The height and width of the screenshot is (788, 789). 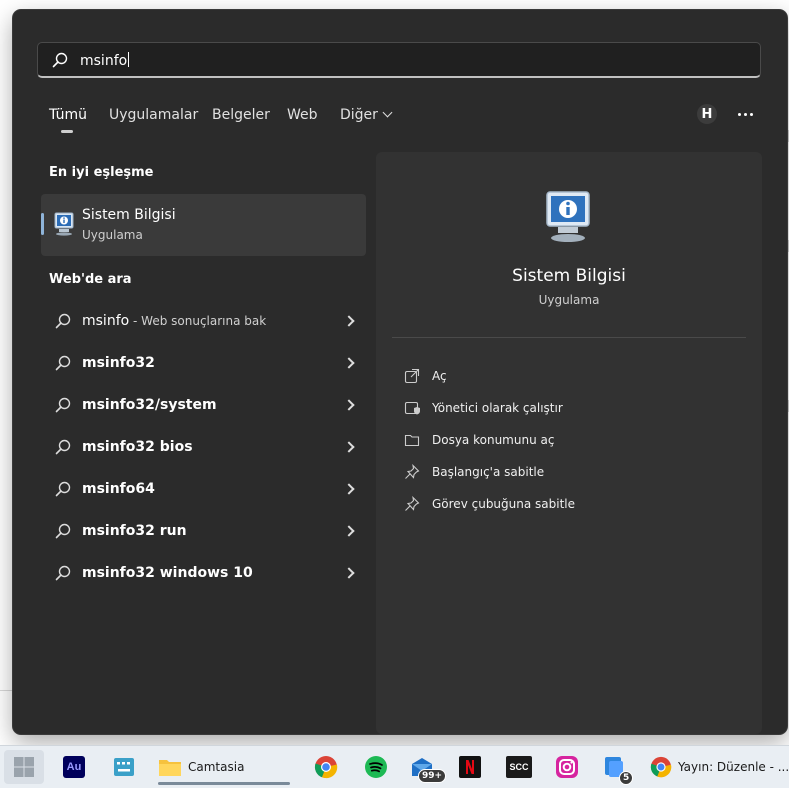 I want to click on scc-icon: SCC, so click(x=519, y=767).